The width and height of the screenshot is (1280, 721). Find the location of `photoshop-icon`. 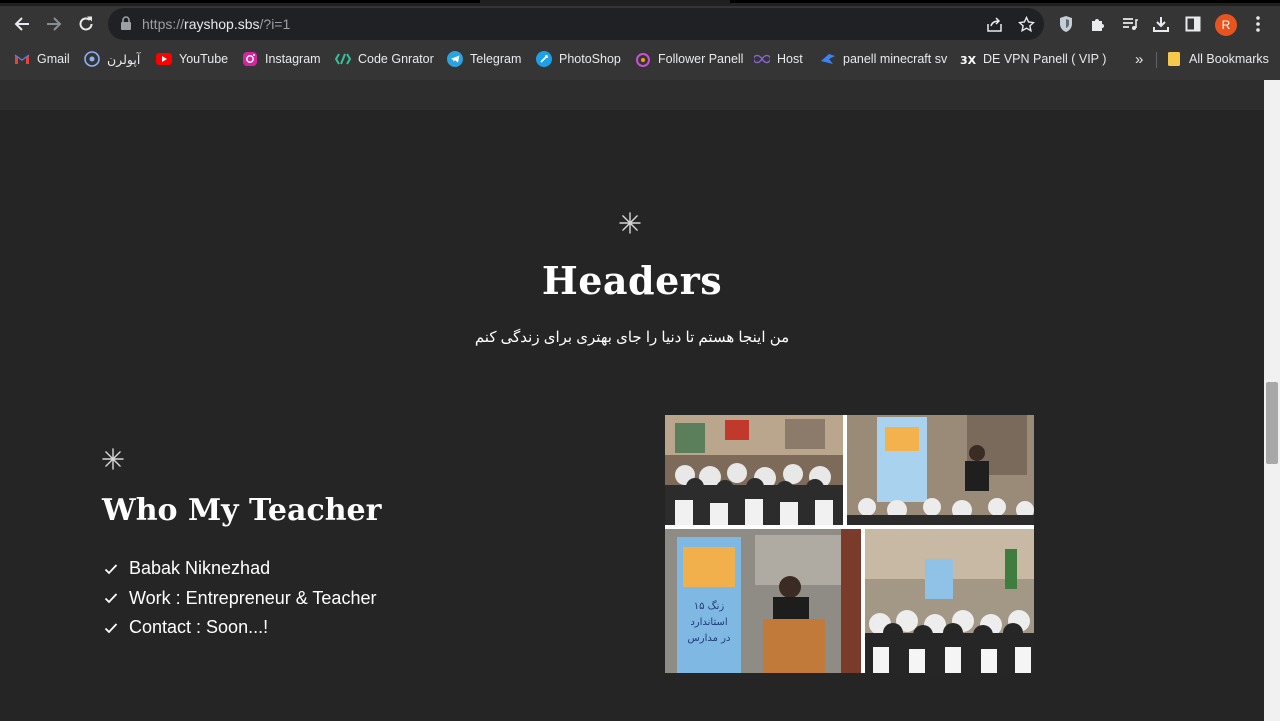

photoshop-icon is located at coordinates (544, 59).